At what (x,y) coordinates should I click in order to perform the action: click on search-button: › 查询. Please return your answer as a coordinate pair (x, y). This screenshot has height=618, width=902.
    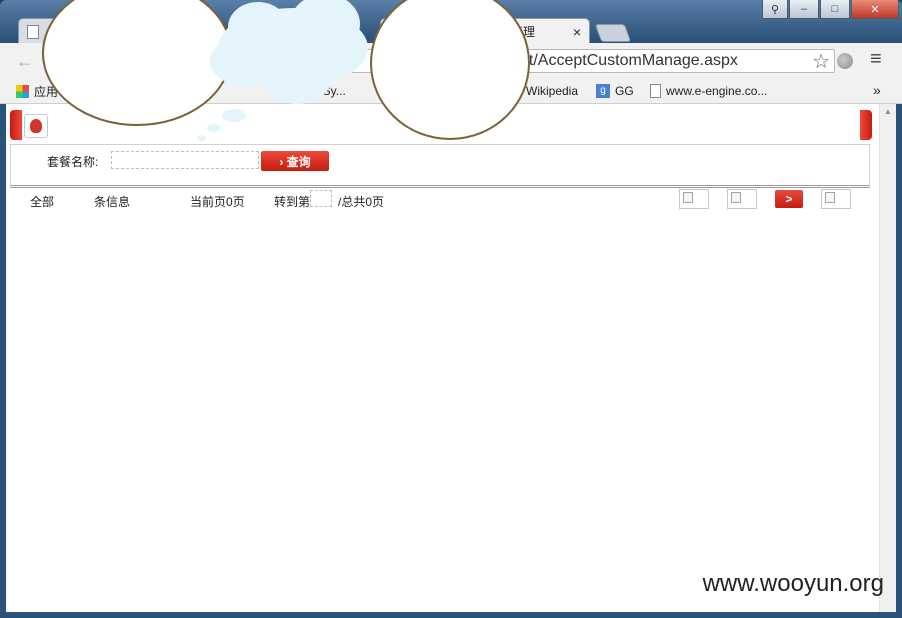
    Looking at the image, I should click on (295, 161).